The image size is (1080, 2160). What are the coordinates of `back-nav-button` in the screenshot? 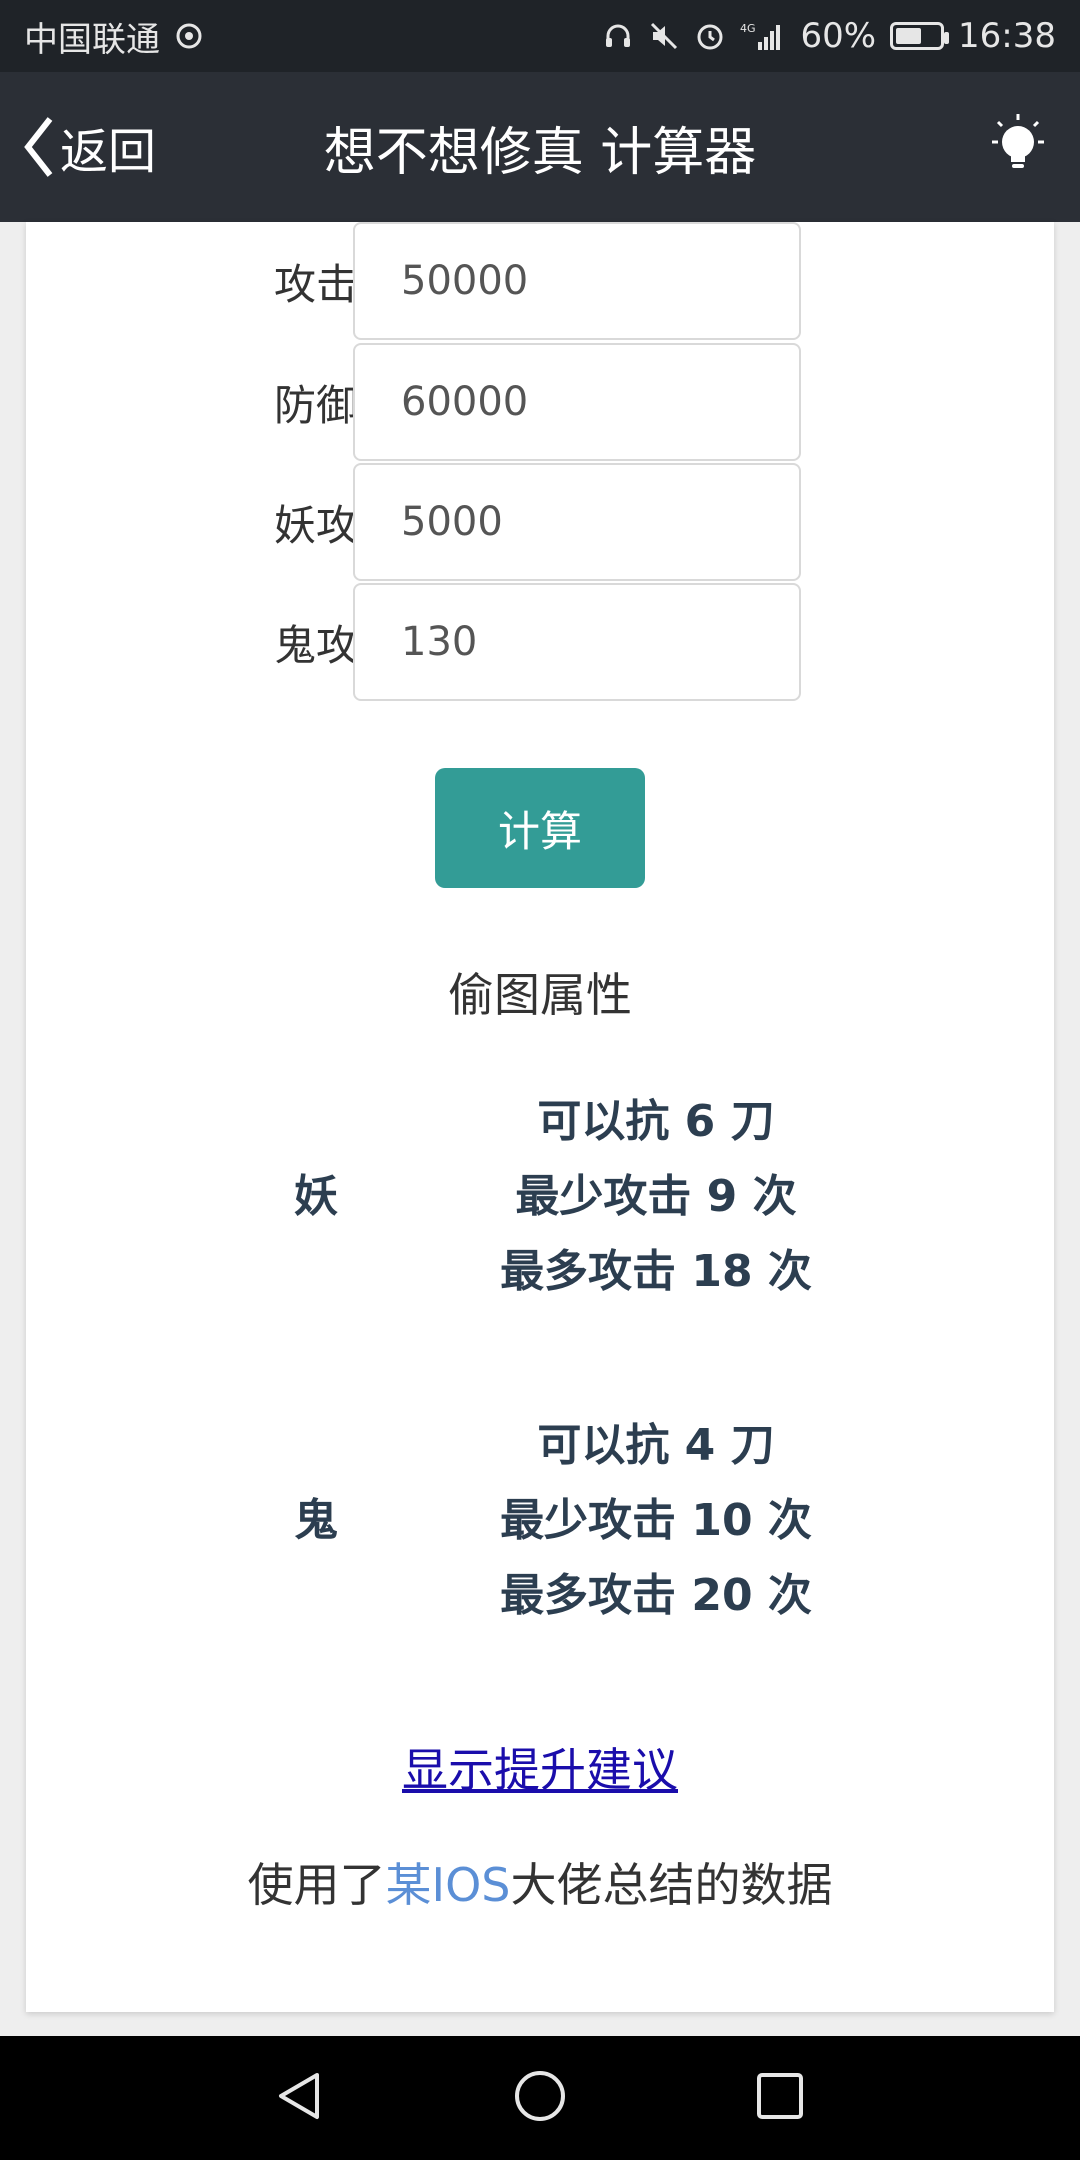 It's located at (300, 2098).